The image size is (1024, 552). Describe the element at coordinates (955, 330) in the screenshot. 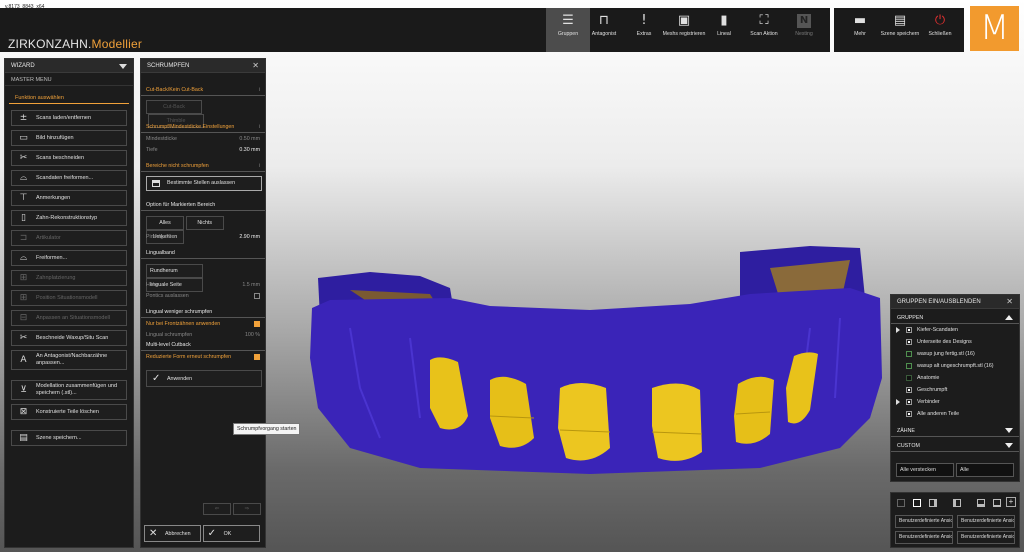

I see `group-item: Kiefer-Scandaten` at that location.